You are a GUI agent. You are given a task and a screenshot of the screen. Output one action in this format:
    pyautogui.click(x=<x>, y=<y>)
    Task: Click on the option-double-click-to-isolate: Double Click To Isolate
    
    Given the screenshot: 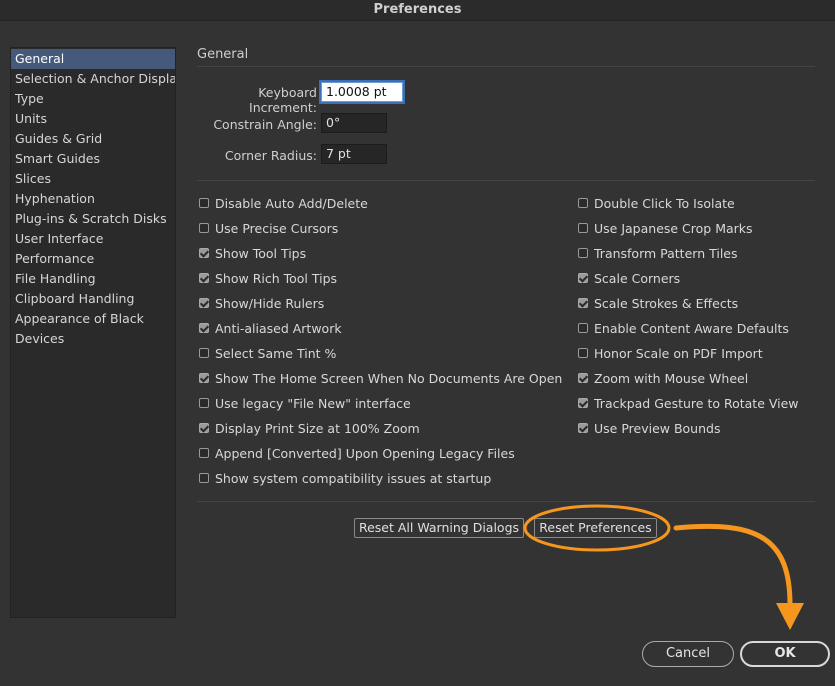 What is the action you would take?
    pyautogui.click(x=656, y=203)
    